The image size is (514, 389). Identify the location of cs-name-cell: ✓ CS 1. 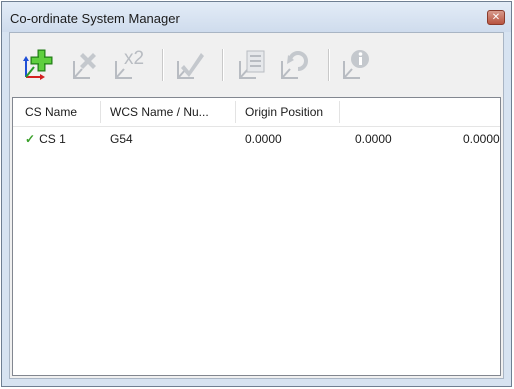
(45, 139).